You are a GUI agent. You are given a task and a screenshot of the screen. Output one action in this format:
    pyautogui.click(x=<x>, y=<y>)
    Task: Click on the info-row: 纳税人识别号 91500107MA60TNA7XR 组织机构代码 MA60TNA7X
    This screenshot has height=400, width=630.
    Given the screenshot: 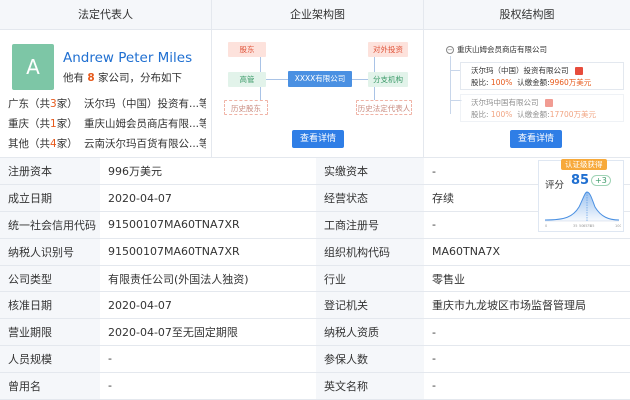 What is the action you would take?
    pyautogui.click(x=315, y=252)
    